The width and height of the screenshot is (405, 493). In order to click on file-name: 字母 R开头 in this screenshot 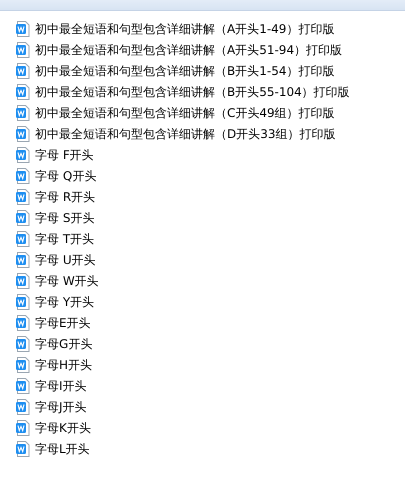, I will do `click(65, 196)`.